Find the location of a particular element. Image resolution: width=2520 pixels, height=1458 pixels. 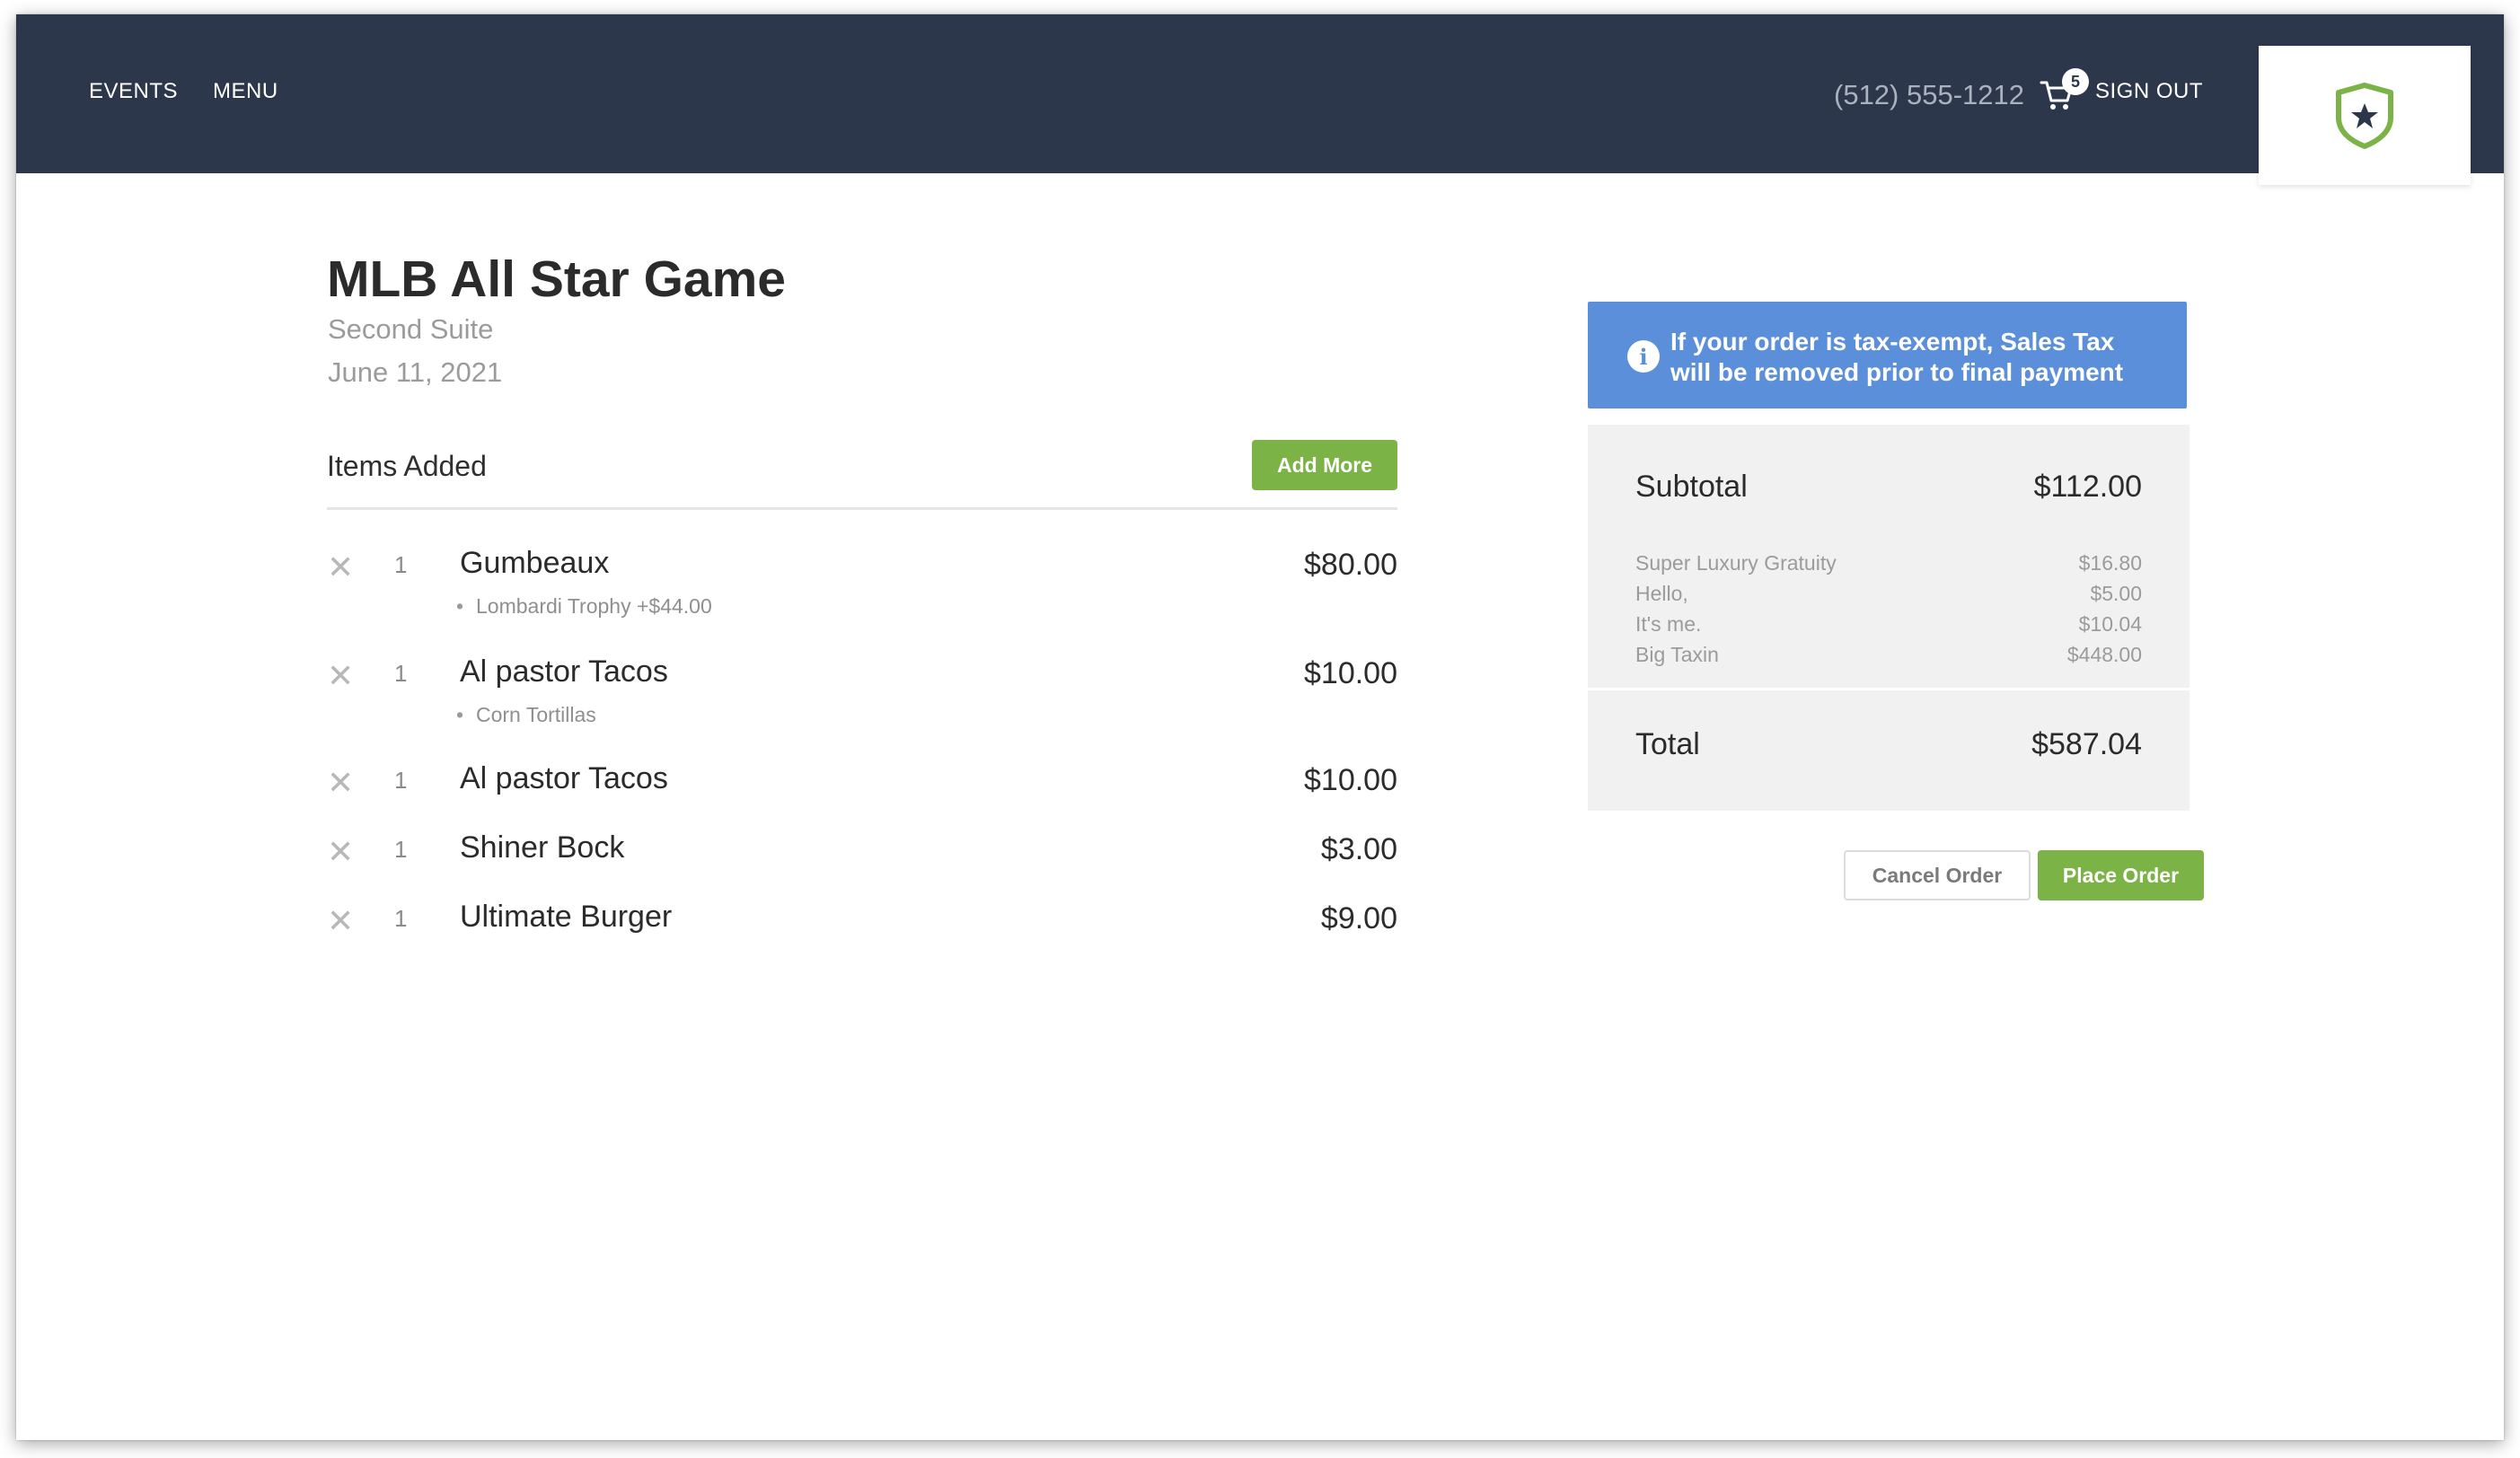

item-price: $80.00 is located at coordinates (1350, 565).